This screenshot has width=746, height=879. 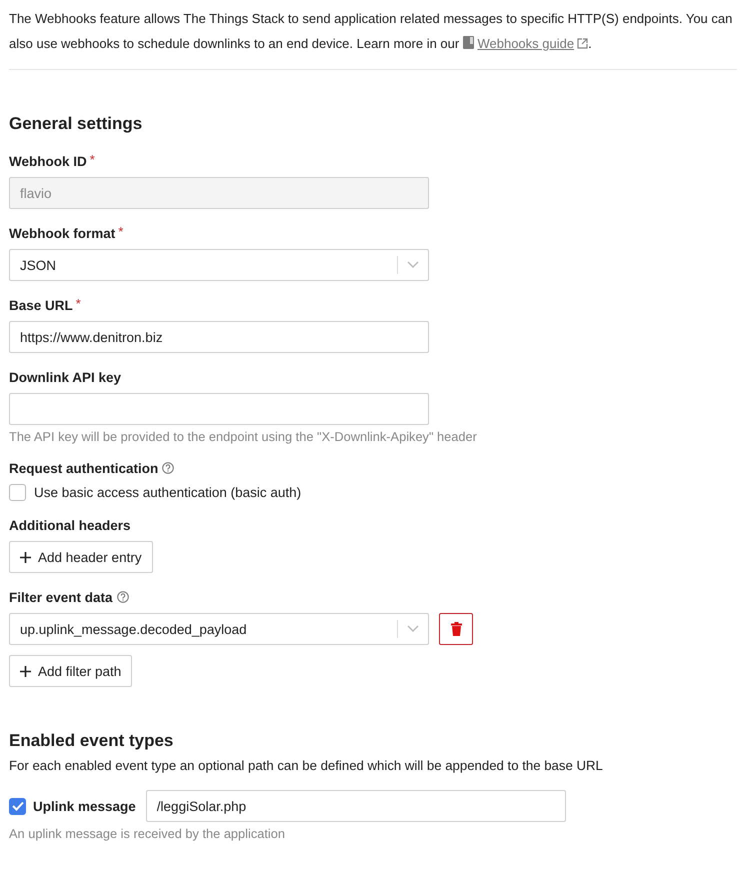 What do you see at coordinates (219, 409) in the screenshot?
I see `text-field` at bounding box center [219, 409].